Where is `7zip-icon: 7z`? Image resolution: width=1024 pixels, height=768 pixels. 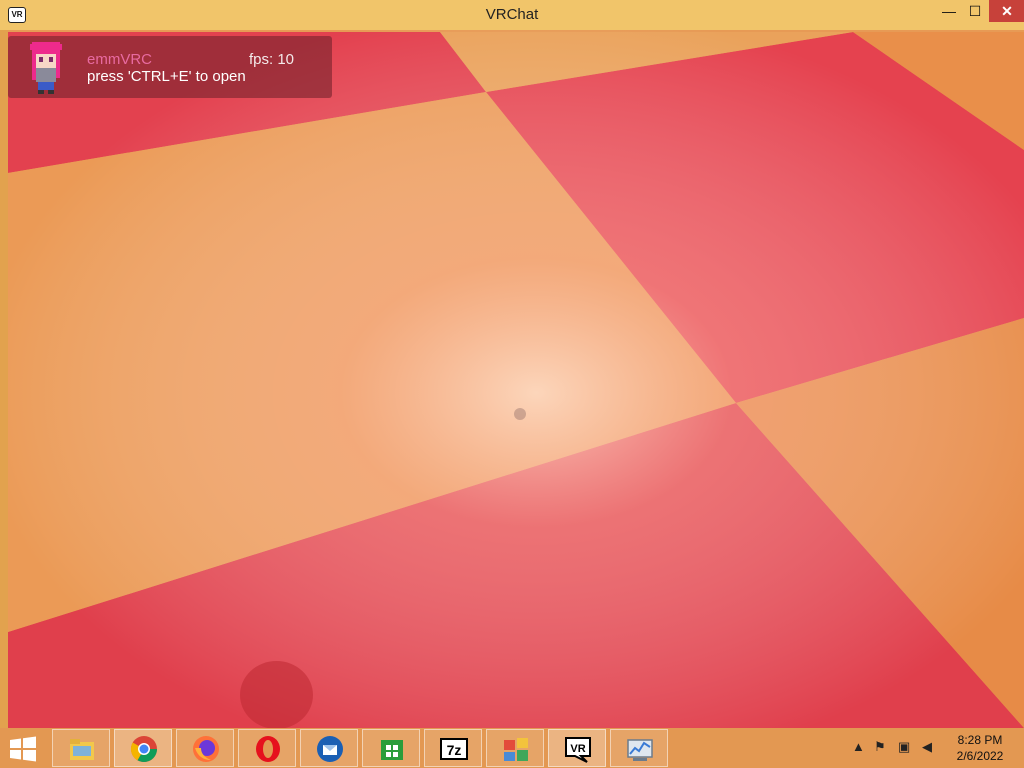 7zip-icon: 7z is located at coordinates (454, 749).